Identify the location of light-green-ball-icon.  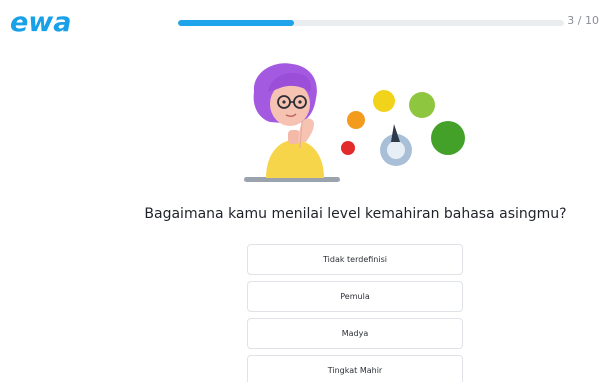
(422, 105).